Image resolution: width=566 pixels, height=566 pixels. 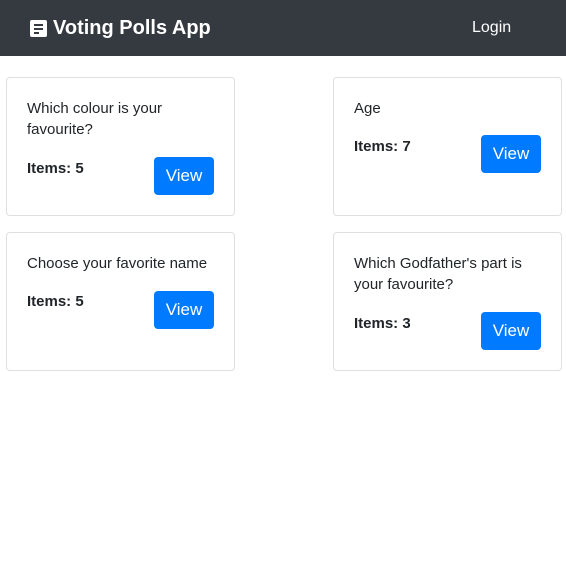 What do you see at coordinates (447, 146) in the screenshot?
I see `poll-card: Age Items: 7 View` at bounding box center [447, 146].